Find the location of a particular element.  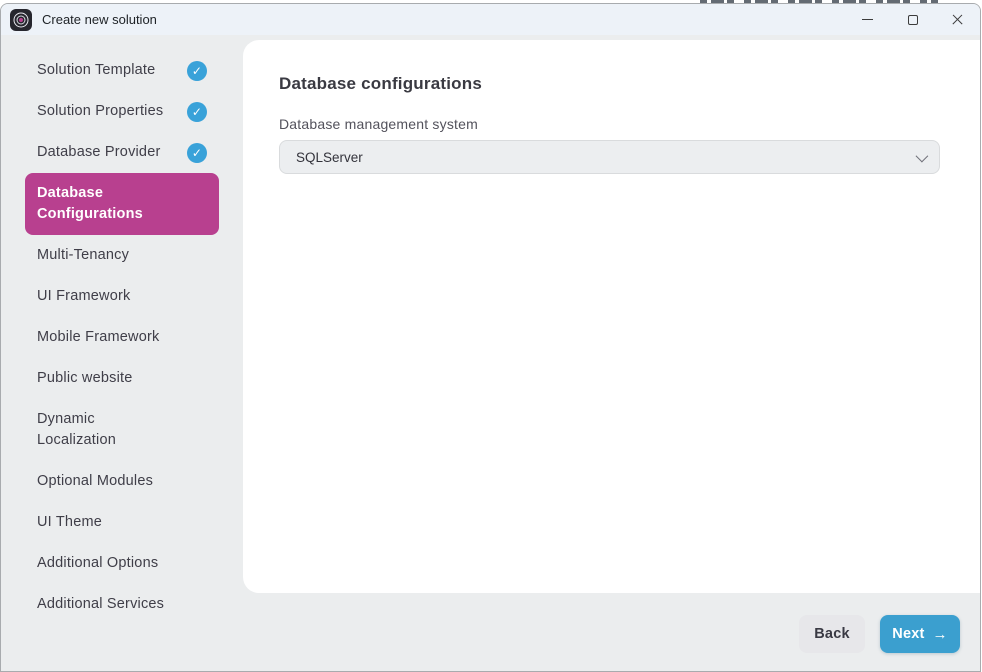

sidebar-item-database-provider: Database Provider ✓ is located at coordinates (122, 152).